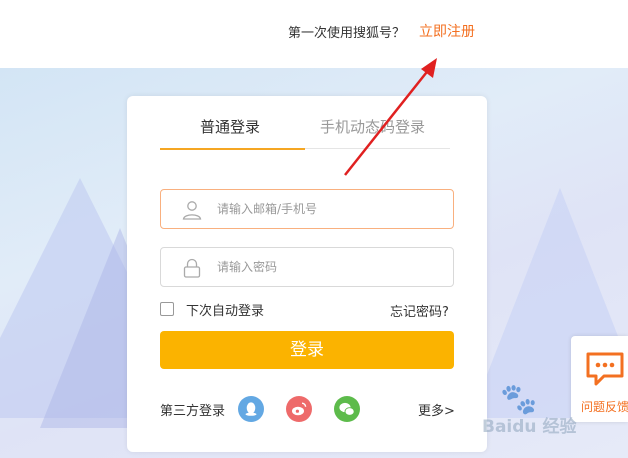 Image resolution: width=628 pixels, height=458 pixels. Describe the element at coordinates (327, 267) in the screenshot. I see `password-input` at that location.